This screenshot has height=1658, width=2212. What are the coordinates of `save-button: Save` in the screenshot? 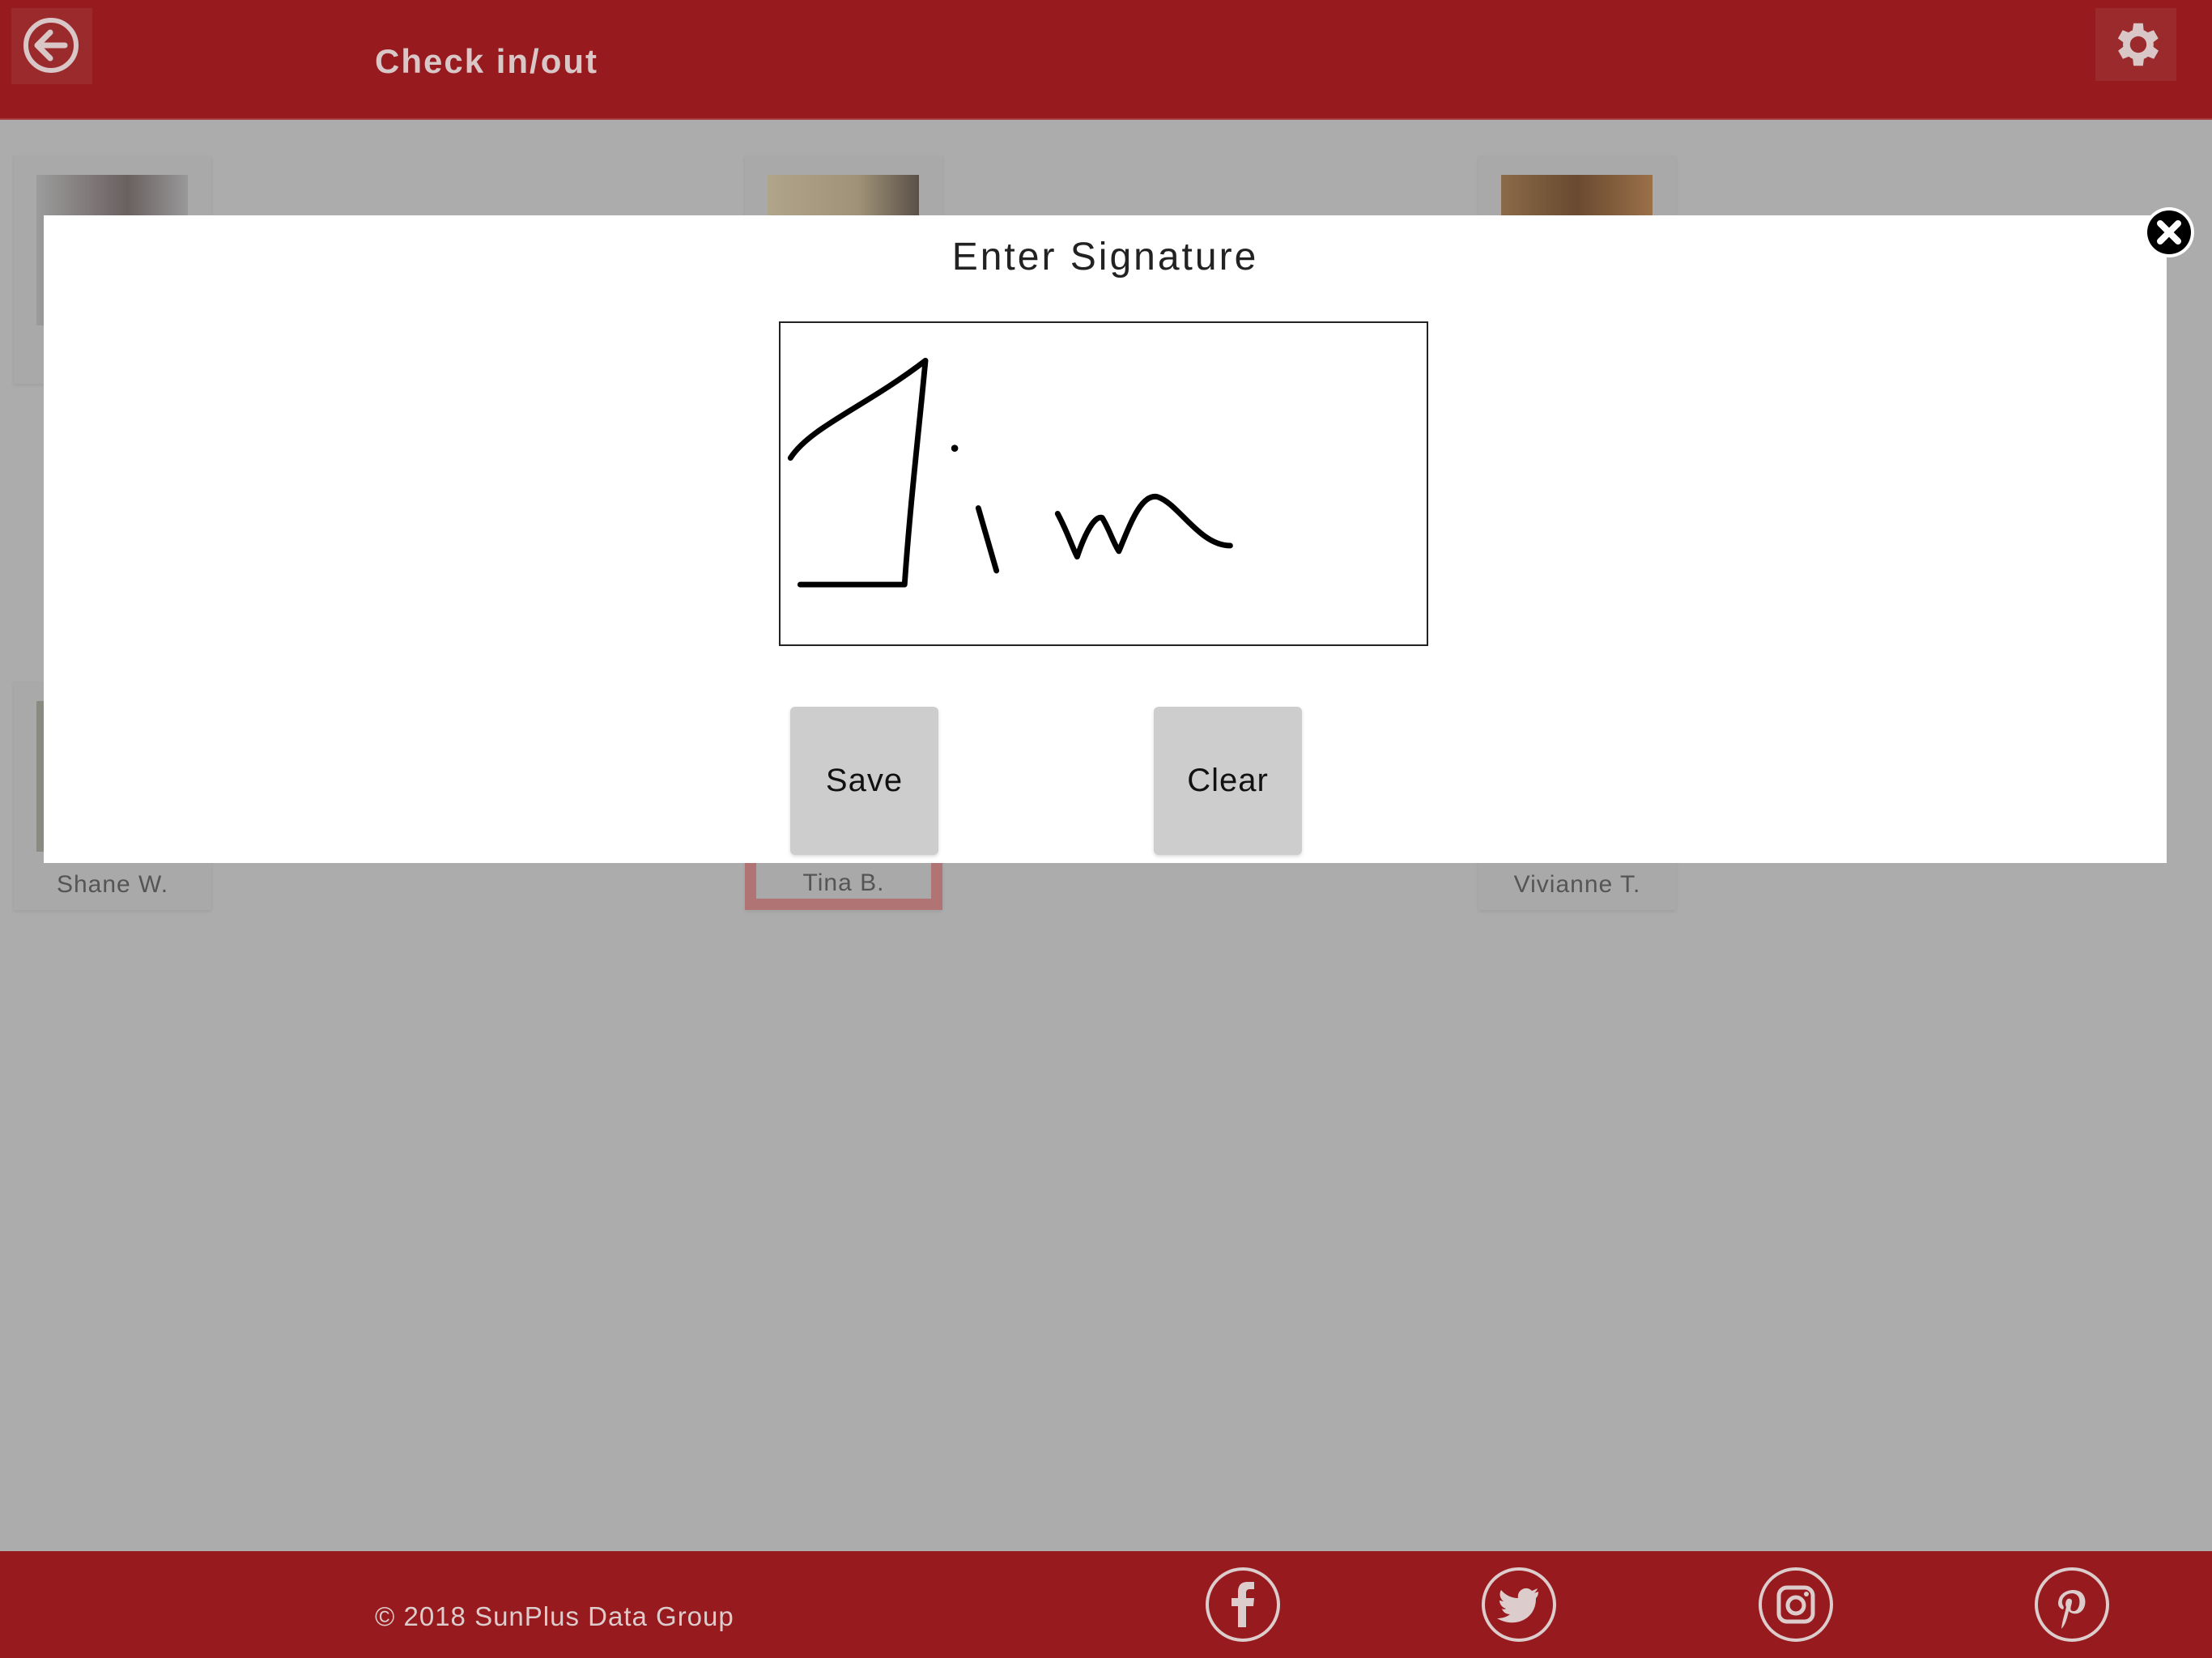 It's located at (864, 781).